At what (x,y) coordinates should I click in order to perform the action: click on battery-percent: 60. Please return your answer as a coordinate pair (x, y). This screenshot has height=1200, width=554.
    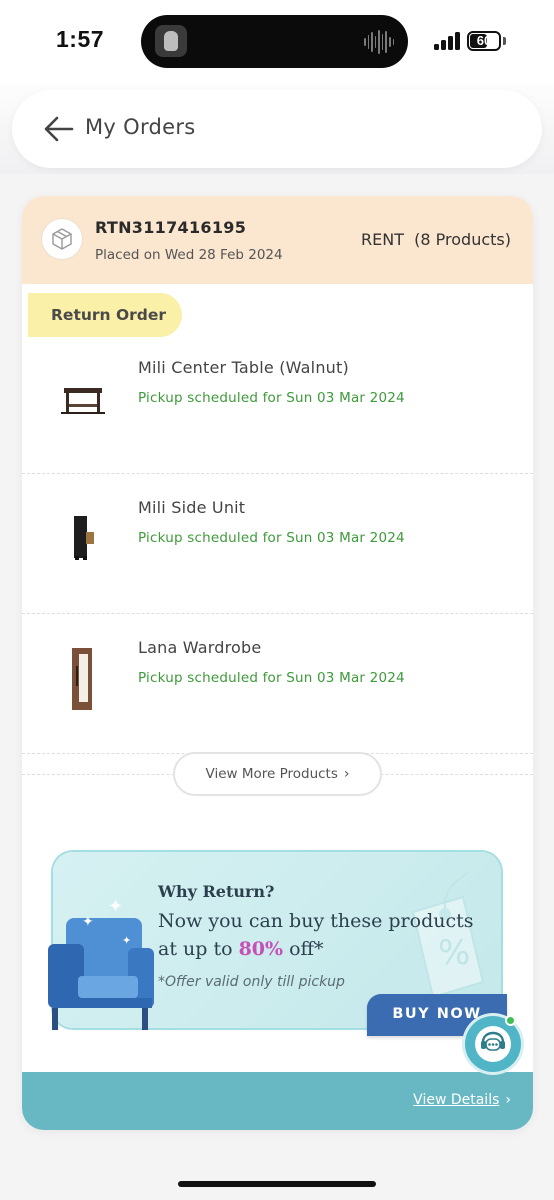
    Looking at the image, I should click on (484, 40).